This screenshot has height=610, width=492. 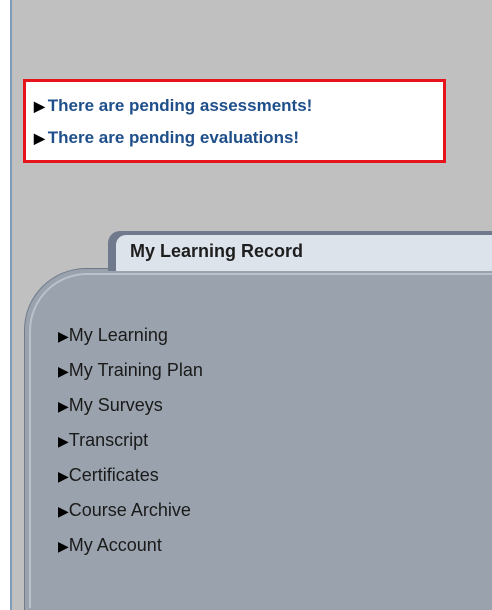 I want to click on menu-item-label: My Account, so click(x=115, y=545).